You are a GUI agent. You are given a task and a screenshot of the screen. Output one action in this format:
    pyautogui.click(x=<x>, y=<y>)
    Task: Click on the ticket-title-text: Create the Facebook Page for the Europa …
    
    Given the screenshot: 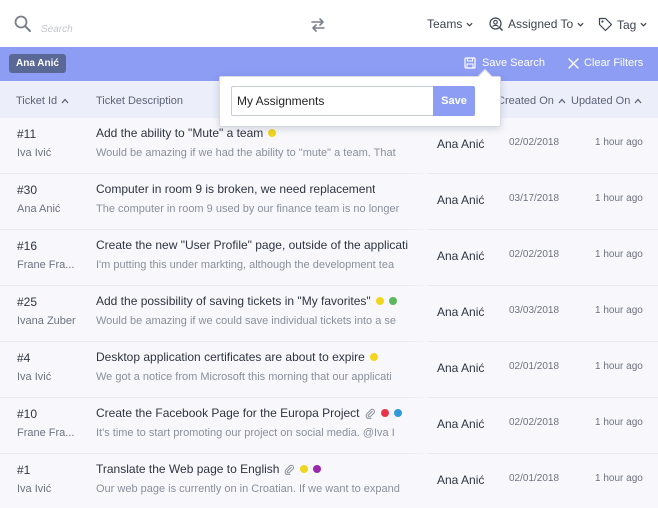 What is the action you would take?
    pyautogui.click(x=228, y=413)
    